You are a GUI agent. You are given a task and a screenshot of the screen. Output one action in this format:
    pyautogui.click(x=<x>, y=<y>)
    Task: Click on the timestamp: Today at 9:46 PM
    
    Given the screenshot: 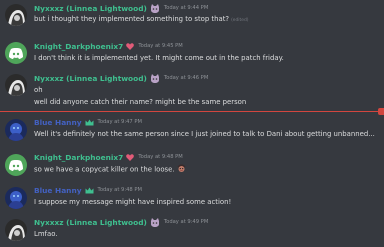 What is the action you would take?
    pyautogui.click(x=186, y=78)
    